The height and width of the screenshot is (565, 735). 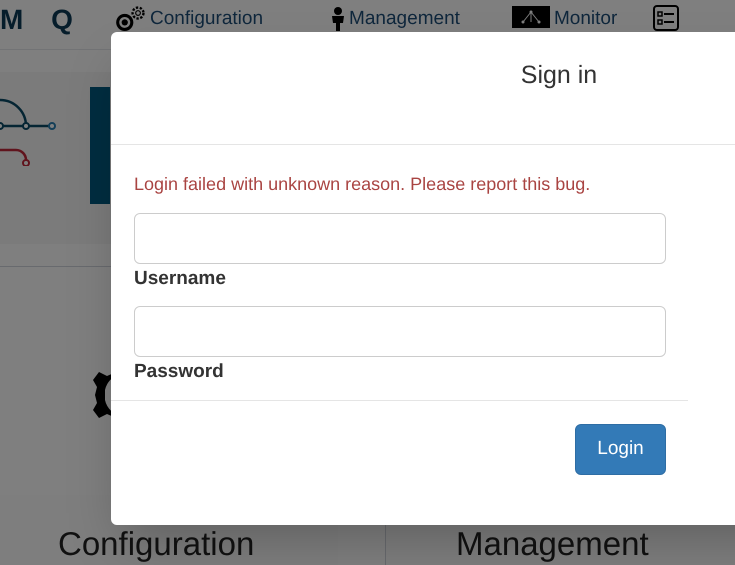 What do you see at coordinates (666, 18) in the screenshot?
I see `checklist-icon` at bounding box center [666, 18].